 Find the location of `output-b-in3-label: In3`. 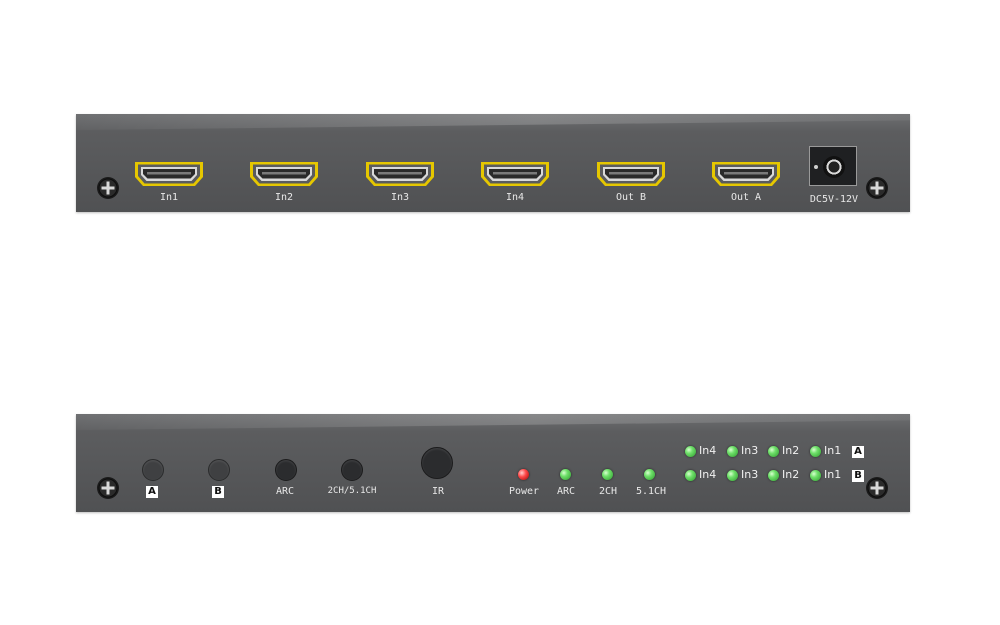

output-b-in3-label: In3 is located at coordinates (750, 474).